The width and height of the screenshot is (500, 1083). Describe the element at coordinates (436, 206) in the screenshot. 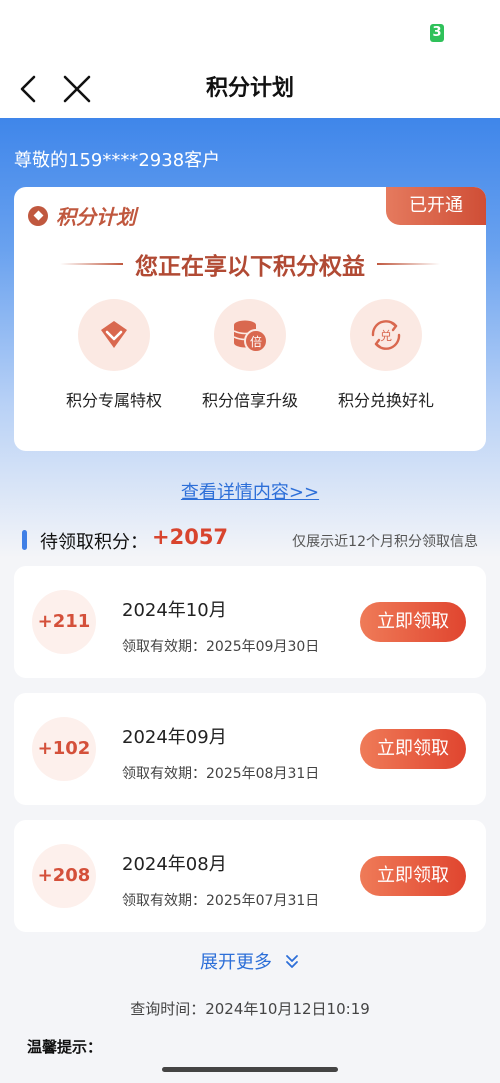

I see `status-badge: 已开通` at that location.